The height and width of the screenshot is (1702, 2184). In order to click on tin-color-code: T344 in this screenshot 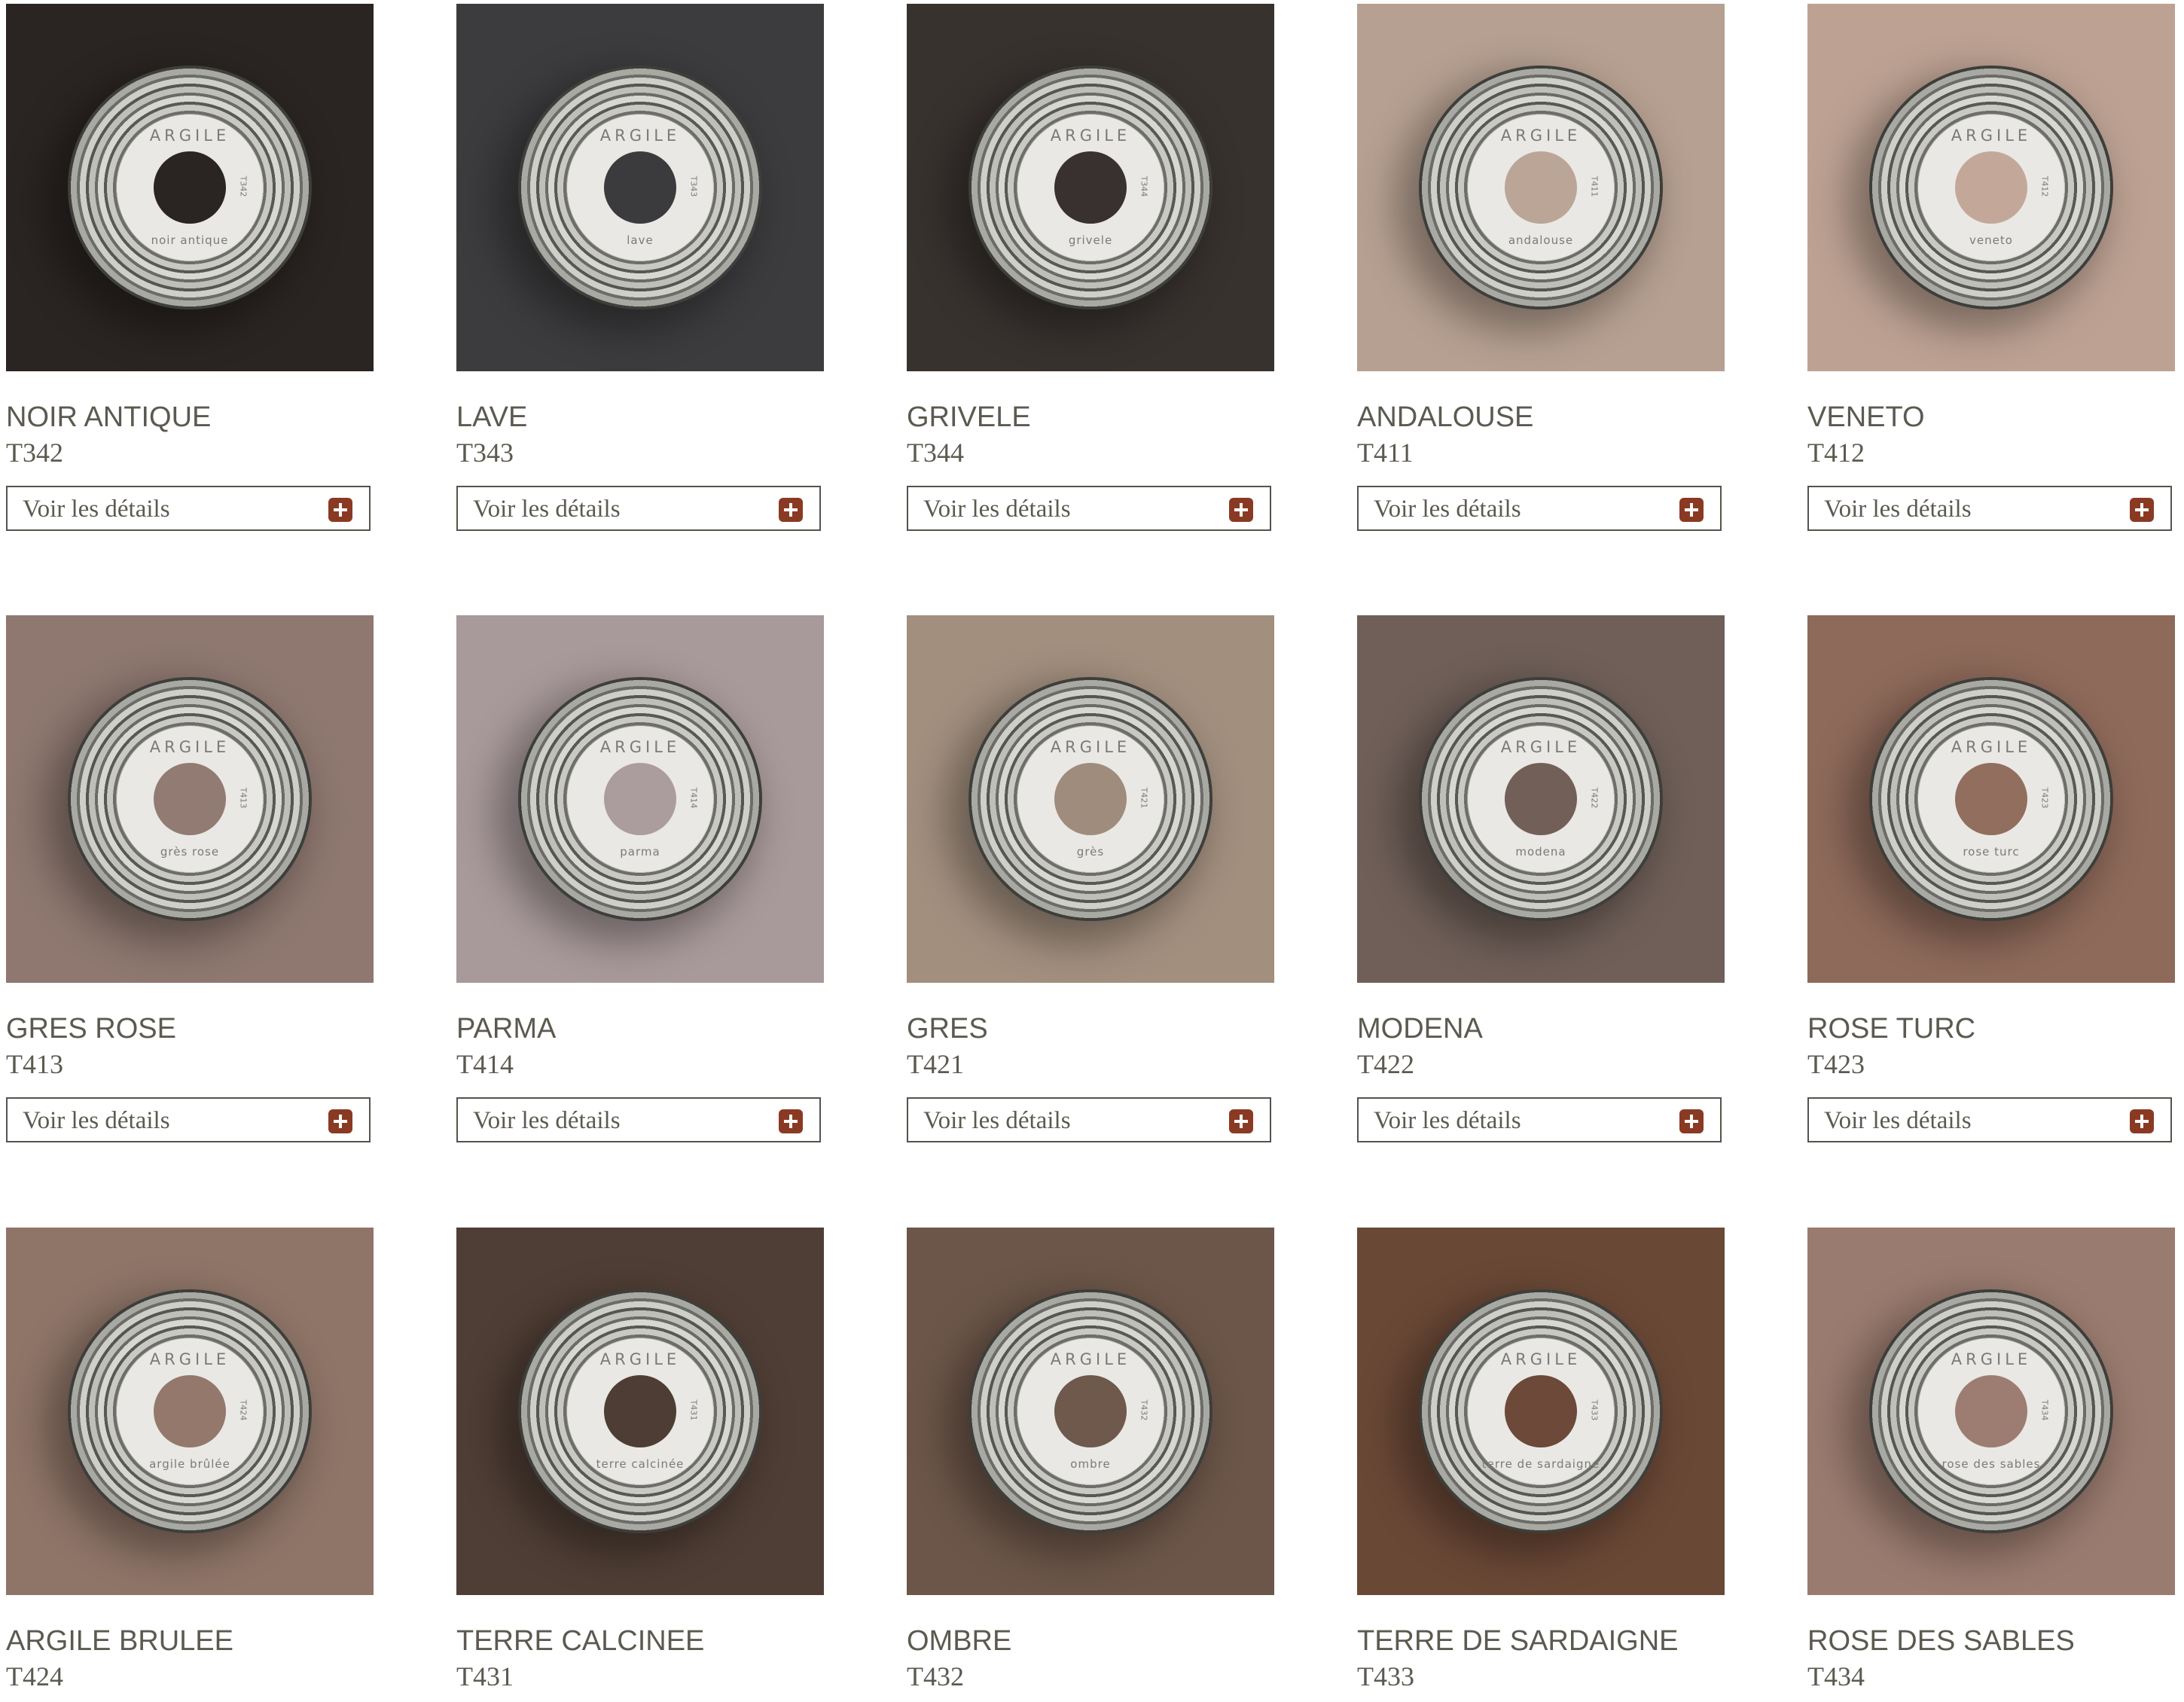, I will do `click(1144, 186)`.